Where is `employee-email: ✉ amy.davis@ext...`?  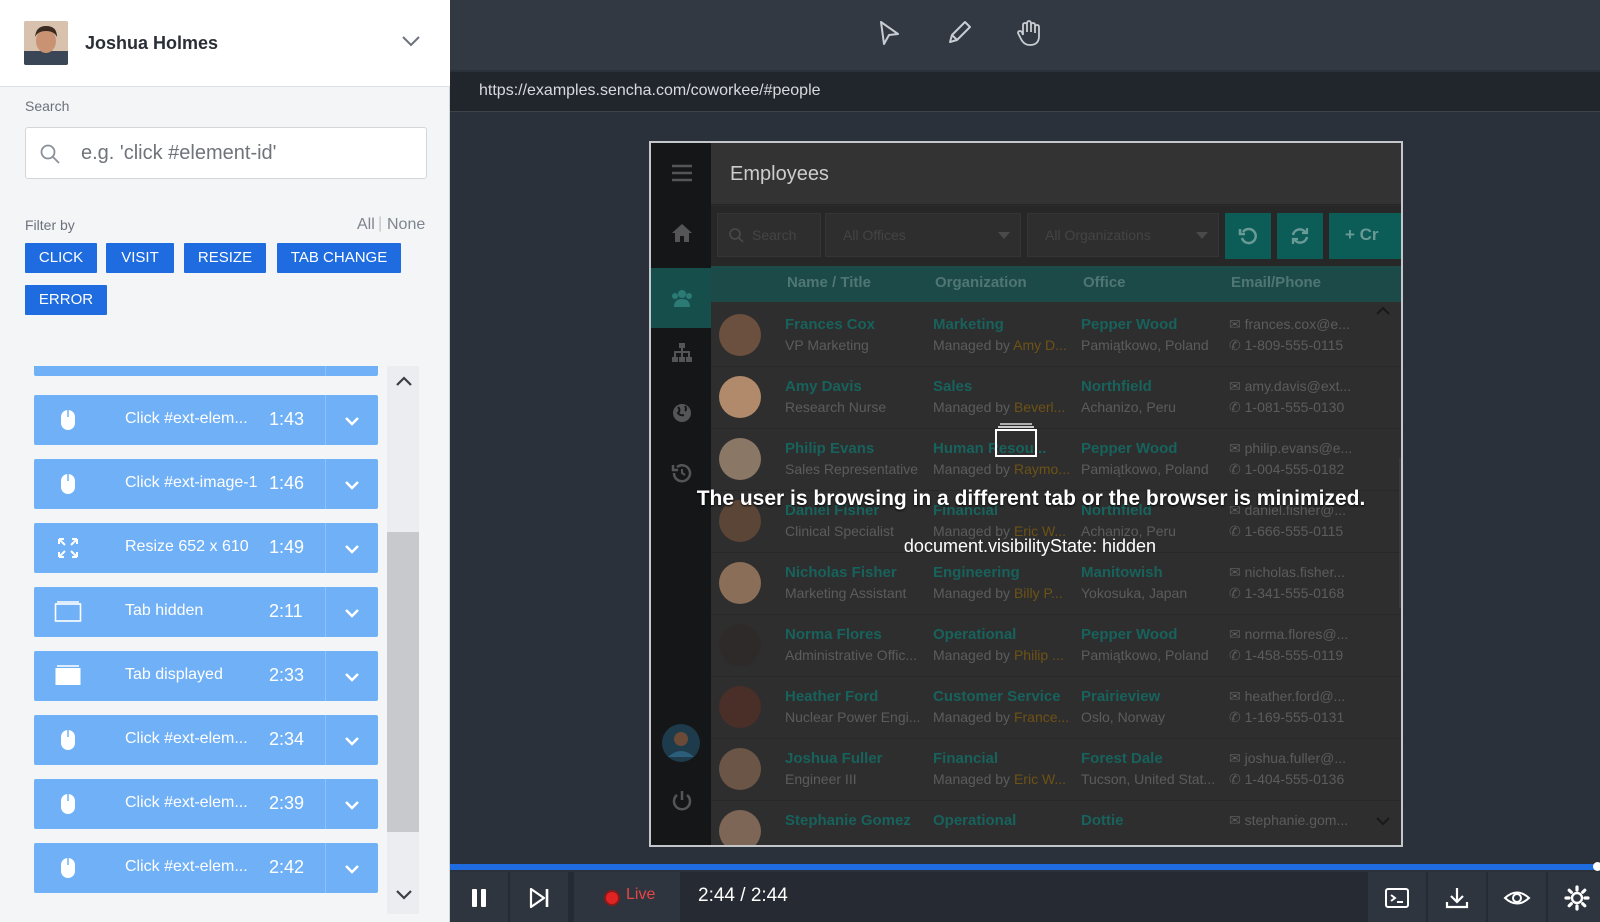
employee-email: ✉ amy.davis@ext... is located at coordinates (1290, 386).